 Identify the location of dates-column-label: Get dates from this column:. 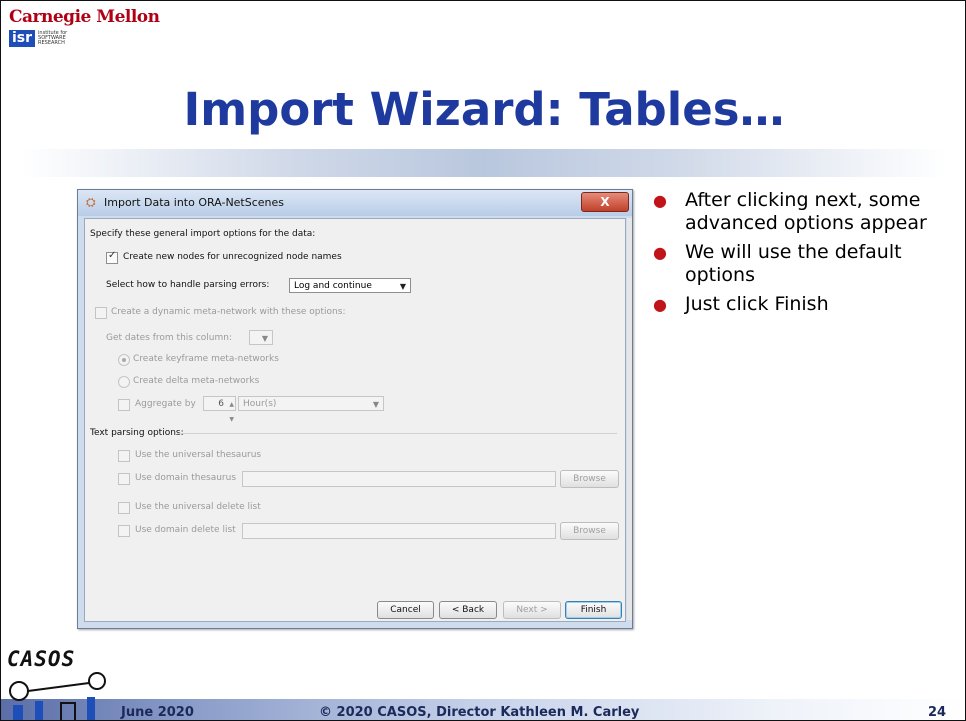
(169, 338).